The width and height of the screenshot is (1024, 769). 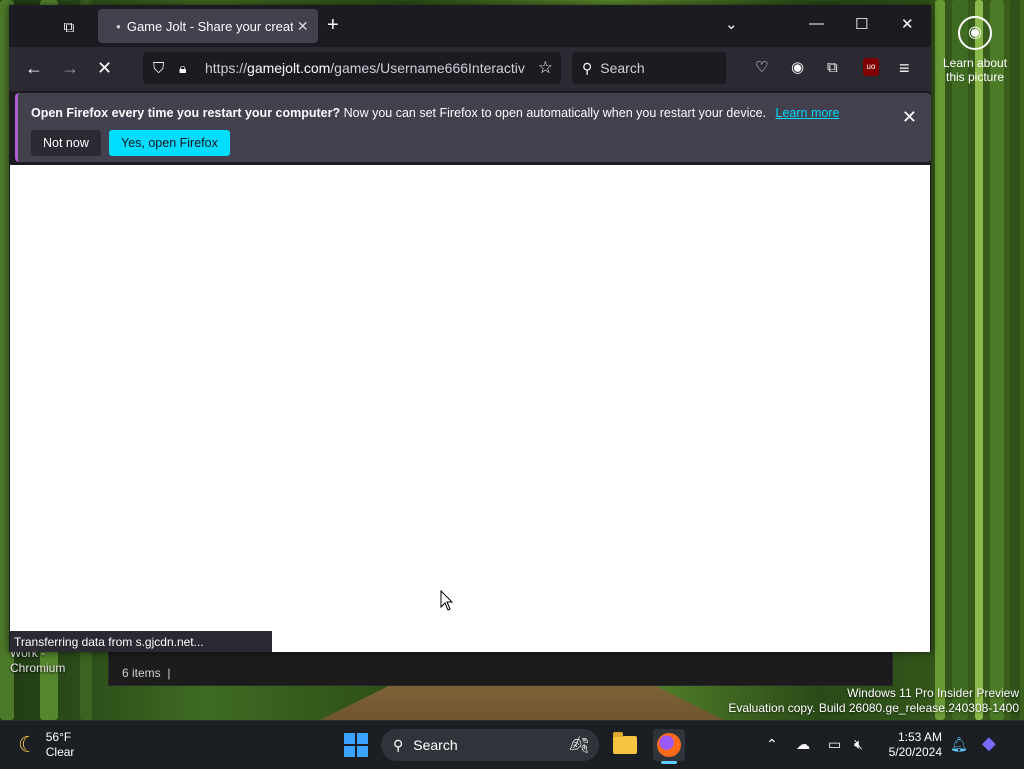 What do you see at coordinates (907, 24) in the screenshot?
I see `close-window-icon: ✕` at bounding box center [907, 24].